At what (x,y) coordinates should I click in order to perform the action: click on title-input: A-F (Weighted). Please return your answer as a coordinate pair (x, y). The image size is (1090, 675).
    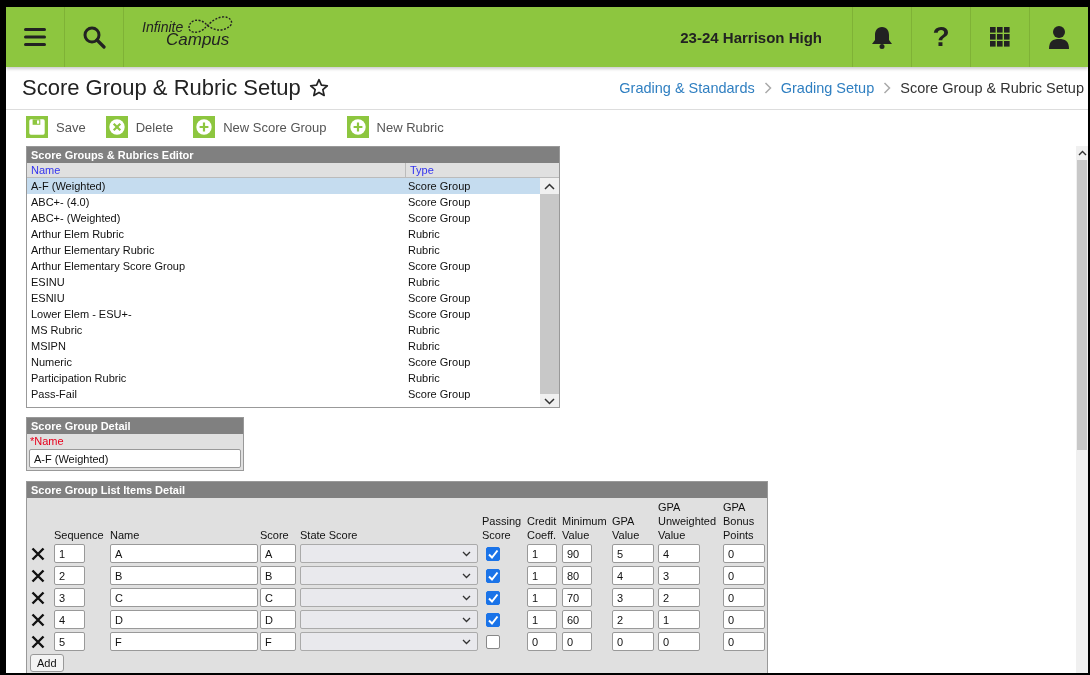
    Looking at the image, I should click on (135, 458).